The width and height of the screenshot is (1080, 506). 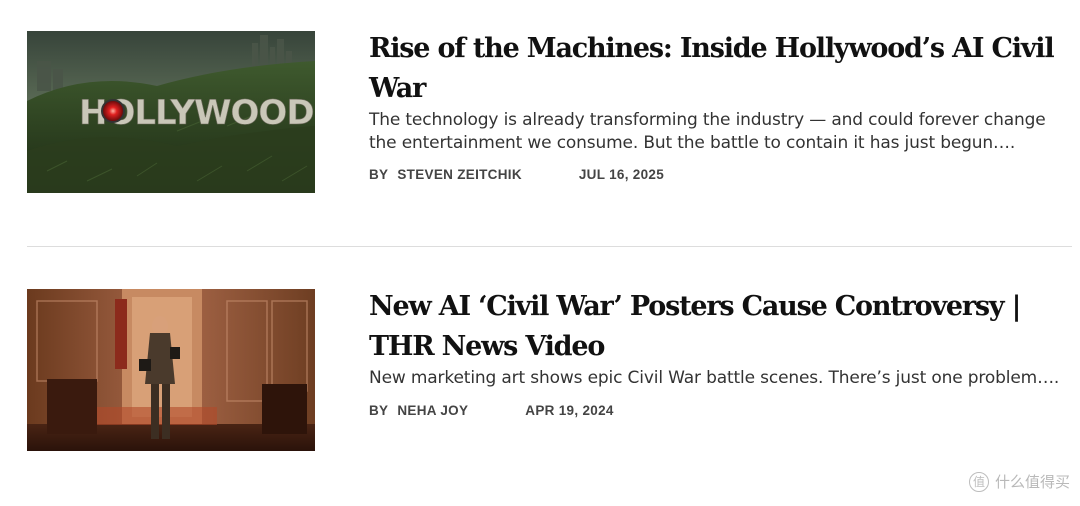 I want to click on article-divider, so click(x=549, y=246).